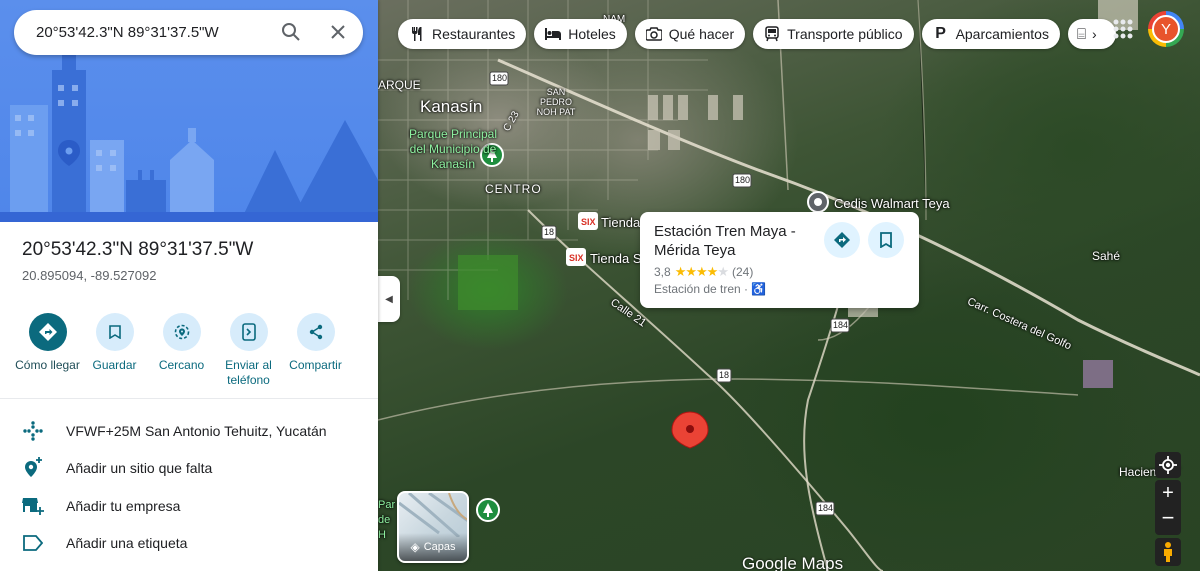 The height and width of the screenshot is (571, 1200). I want to click on action-label: Guardar, so click(114, 365).